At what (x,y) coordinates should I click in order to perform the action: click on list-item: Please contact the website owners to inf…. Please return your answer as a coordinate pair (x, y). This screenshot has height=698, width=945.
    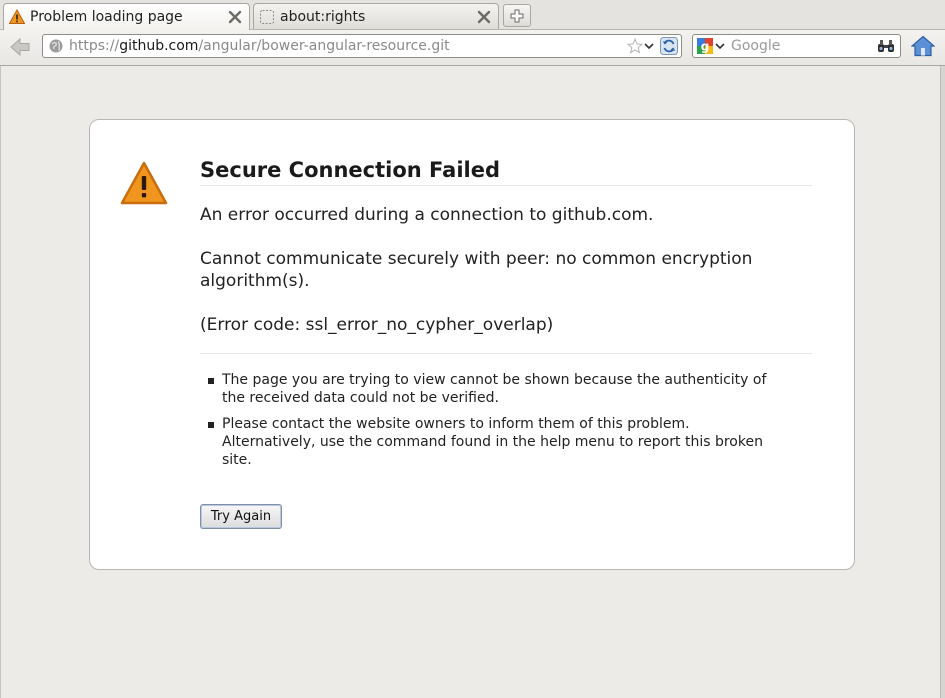
    Looking at the image, I should click on (488, 442).